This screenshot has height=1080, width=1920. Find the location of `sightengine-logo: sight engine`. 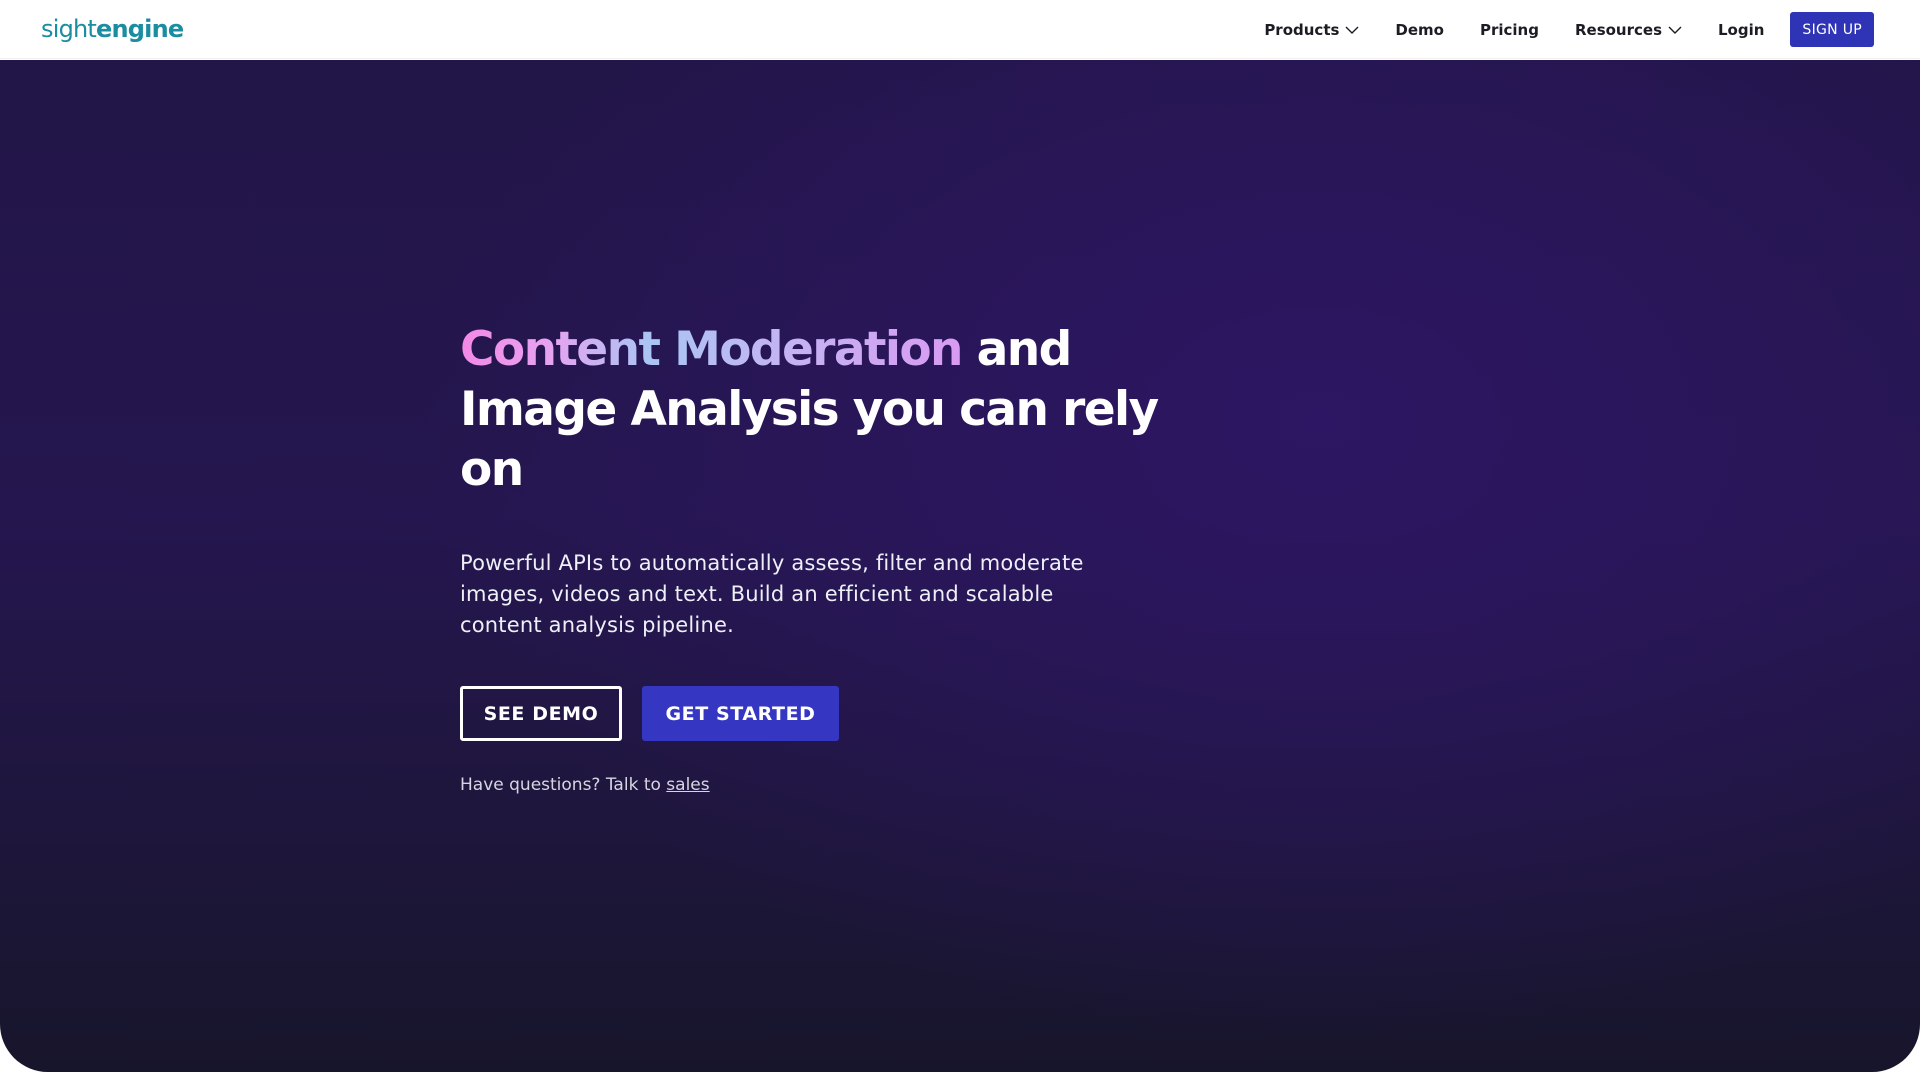

sightengine-logo: sight engine is located at coordinates (112, 29).